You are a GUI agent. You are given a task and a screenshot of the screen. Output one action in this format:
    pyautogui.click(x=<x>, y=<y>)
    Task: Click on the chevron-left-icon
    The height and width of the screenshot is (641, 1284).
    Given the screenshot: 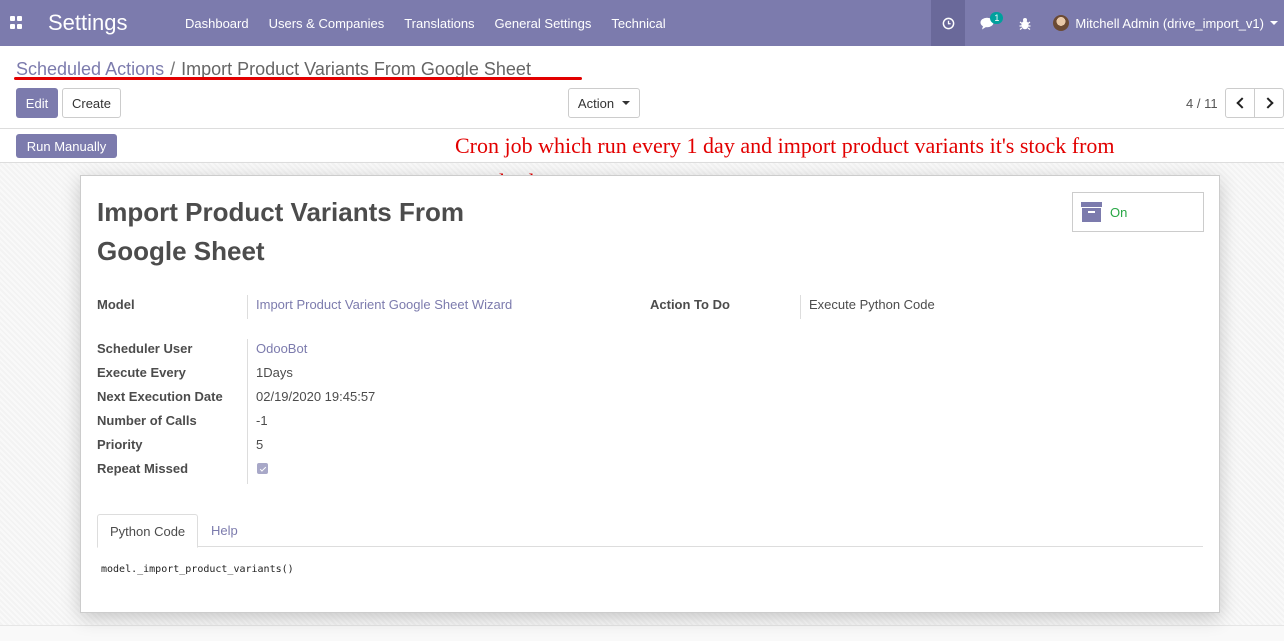 What is the action you would take?
    pyautogui.click(x=1241, y=103)
    